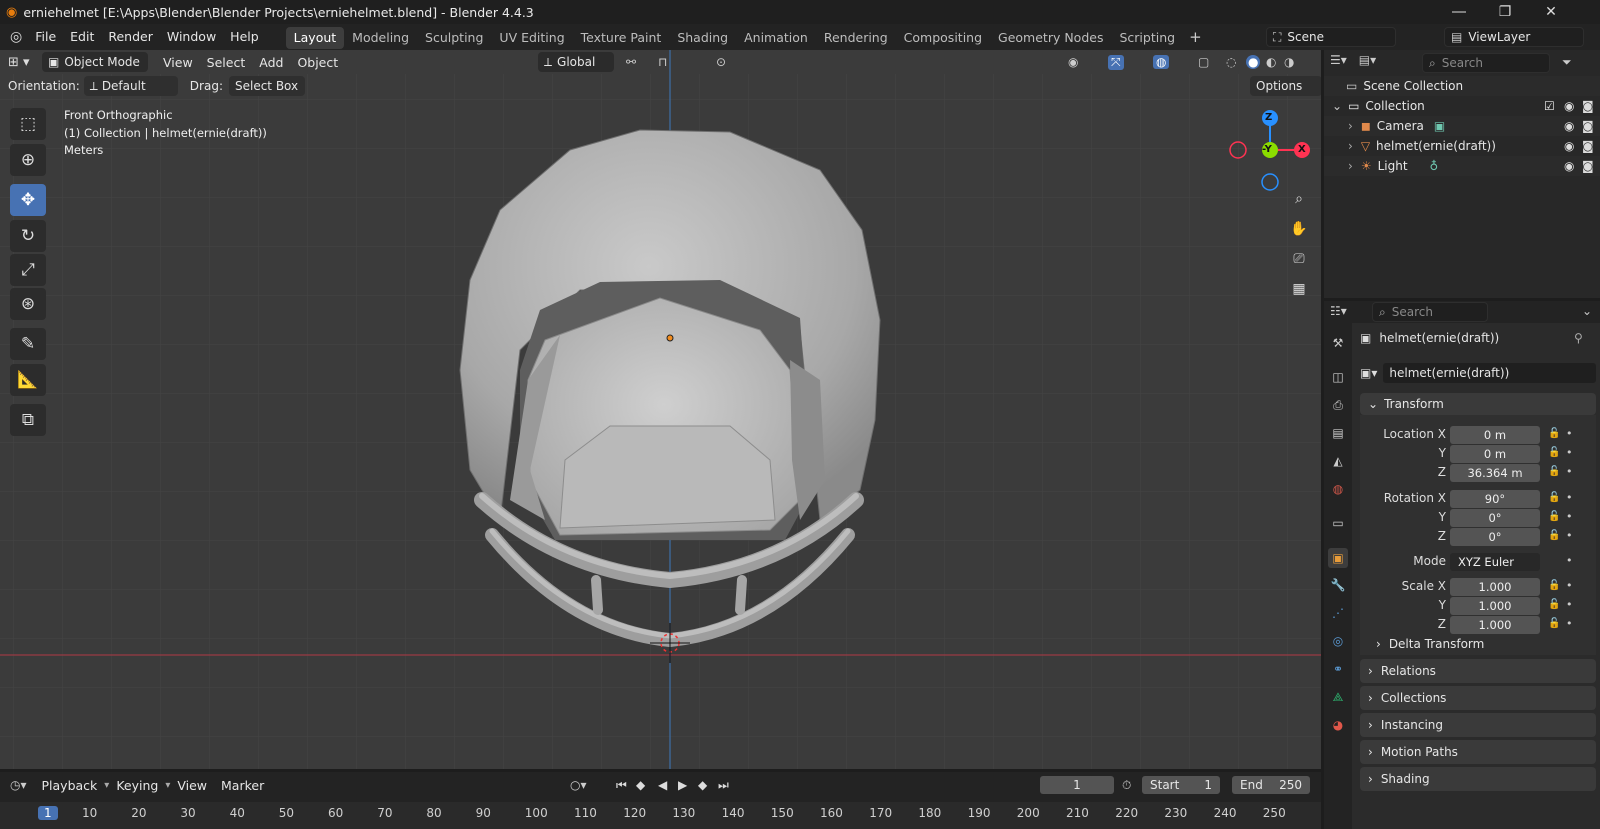  I want to click on rotation-mode-dropdown: XYZ Euler, so click(1495, 562).